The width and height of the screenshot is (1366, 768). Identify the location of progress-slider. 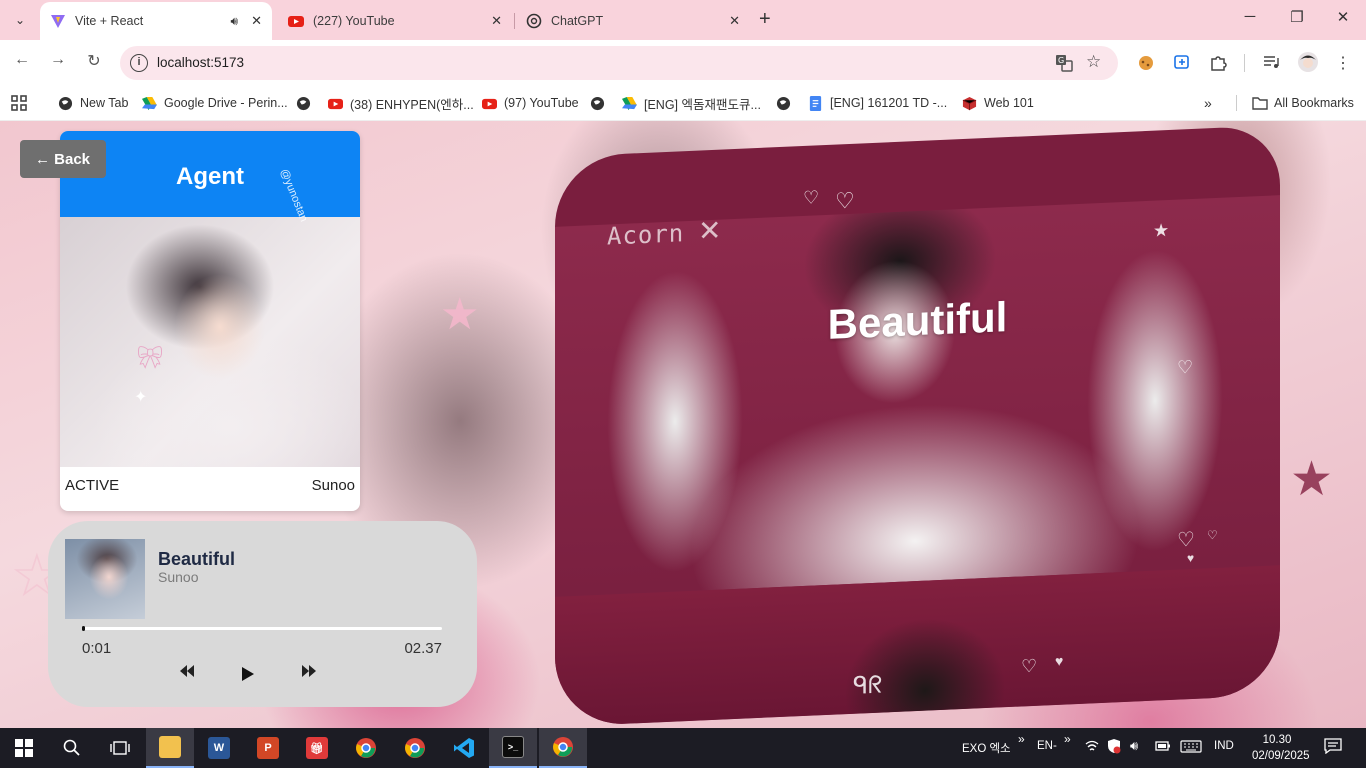
(262, 628).